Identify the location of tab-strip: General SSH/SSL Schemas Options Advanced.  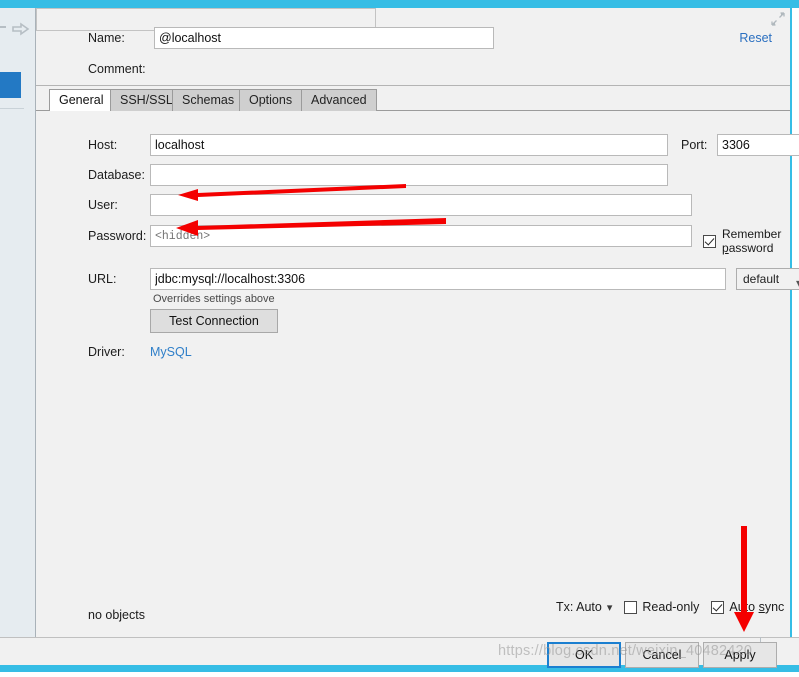
(413, 99).